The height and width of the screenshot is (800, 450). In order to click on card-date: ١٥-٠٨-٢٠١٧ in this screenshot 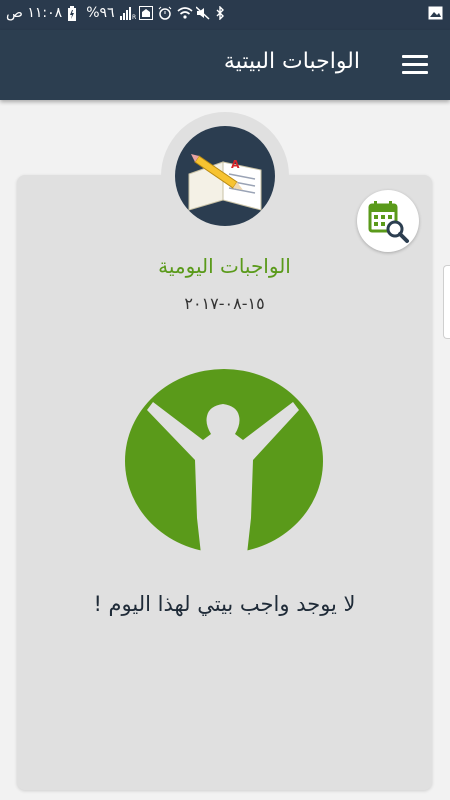, I will do `click(224, 303)`.